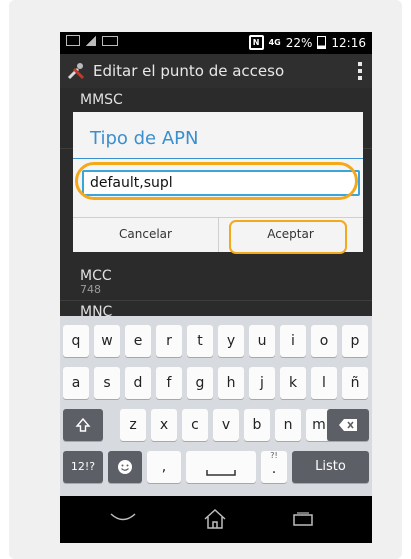 This screenshot has width=411, height=559. What do you see at coordinates (303, 519) in the screenshot?
I see `recents-icon` at bounding box center [303, 519].